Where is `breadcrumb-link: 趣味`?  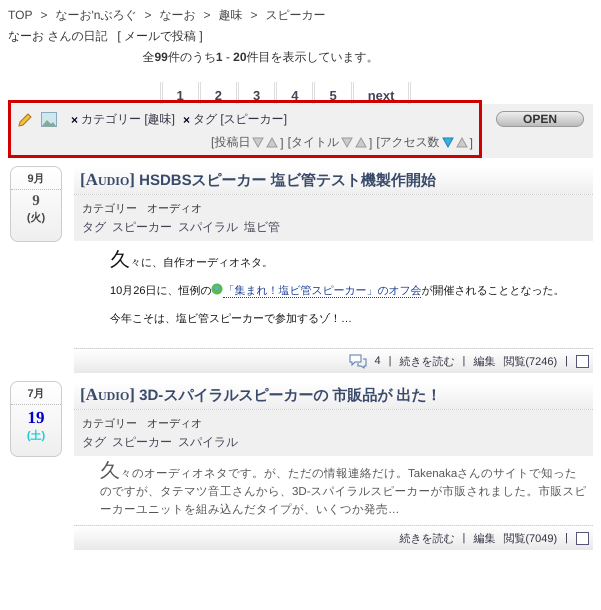
breadcrumb-link: 趣味 is located at coordinates (230, 15).